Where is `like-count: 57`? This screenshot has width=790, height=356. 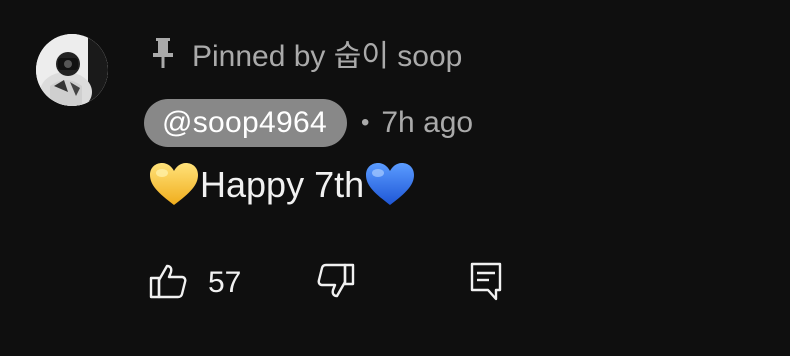
like-count: 57 is located at coordinates (225, 282).